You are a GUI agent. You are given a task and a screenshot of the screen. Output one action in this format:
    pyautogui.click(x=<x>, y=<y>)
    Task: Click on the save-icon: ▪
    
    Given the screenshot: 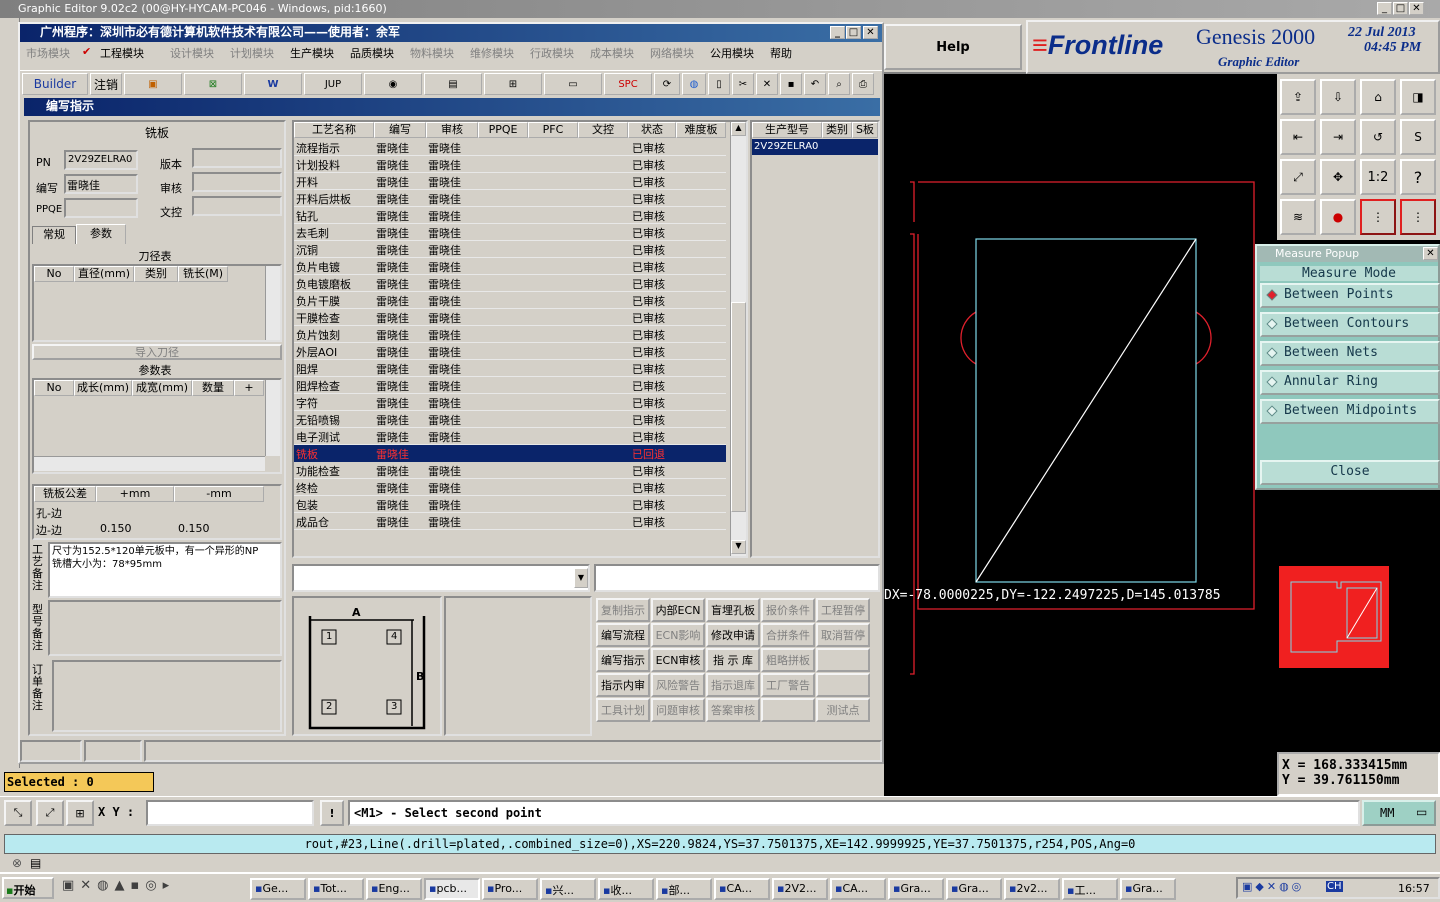 What is the action you would take?
    pyautogui.click(x=791, y=84)
    